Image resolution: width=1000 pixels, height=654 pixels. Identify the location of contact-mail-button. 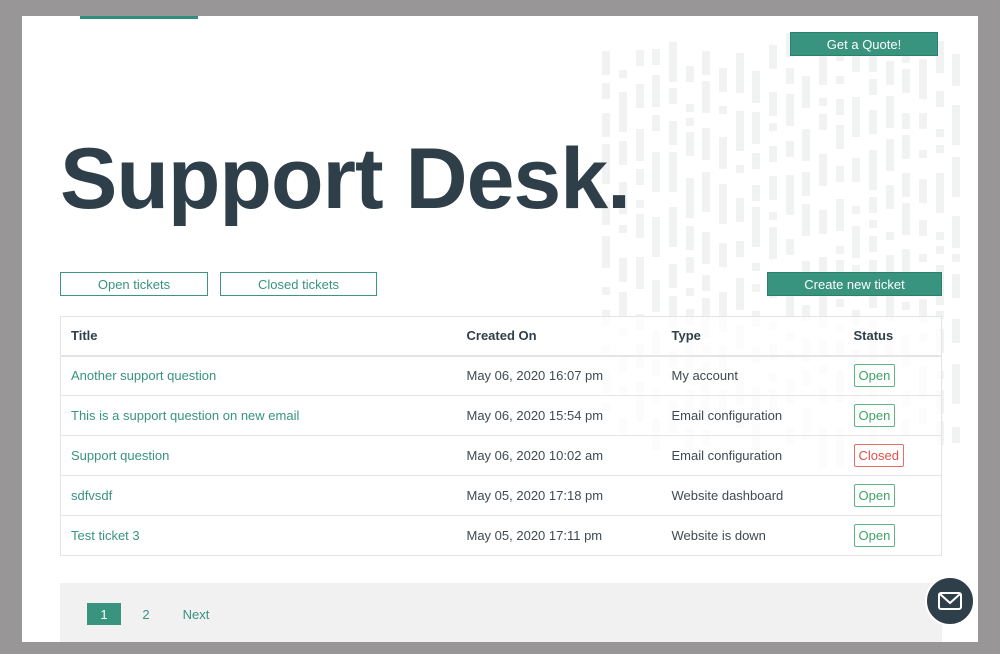
(950, 601).